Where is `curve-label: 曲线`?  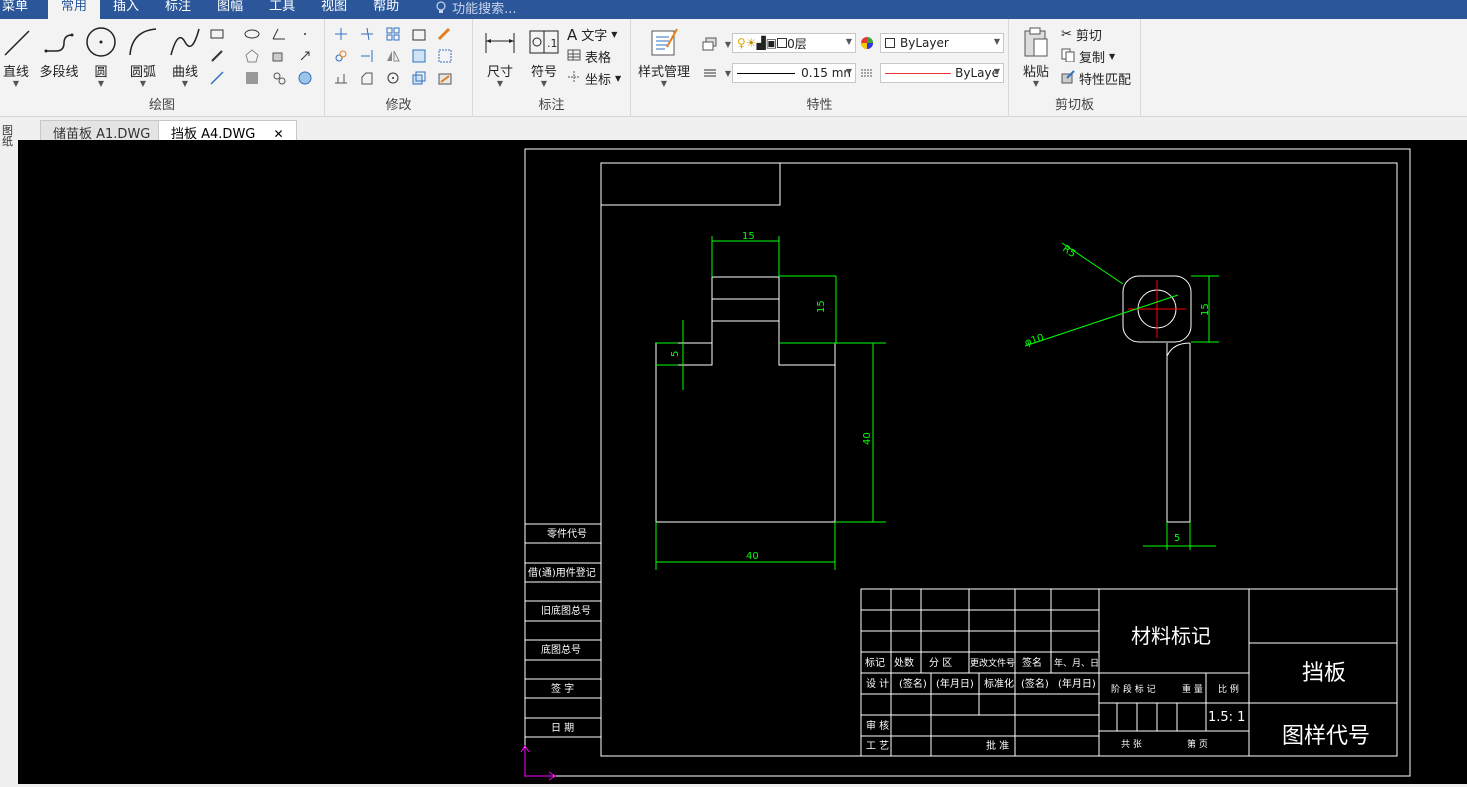
curve-label: 曲线 is located at coordinates (184, 72).